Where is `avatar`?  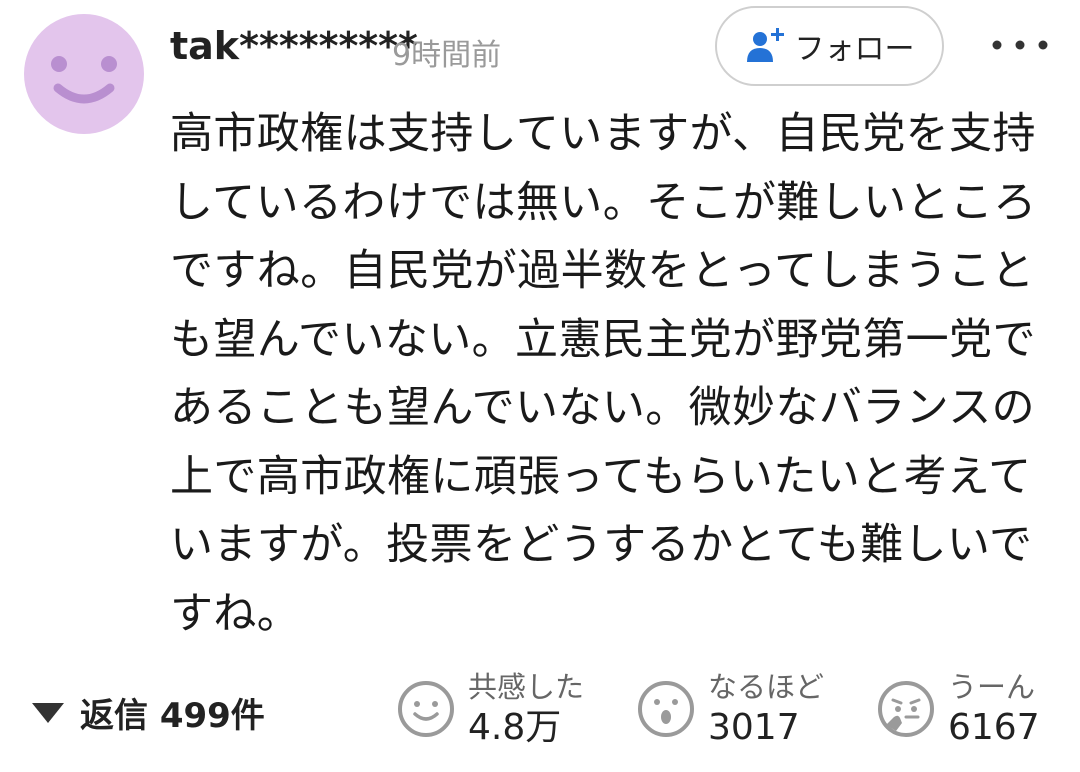
avatar is located at coordinates (84, 74).